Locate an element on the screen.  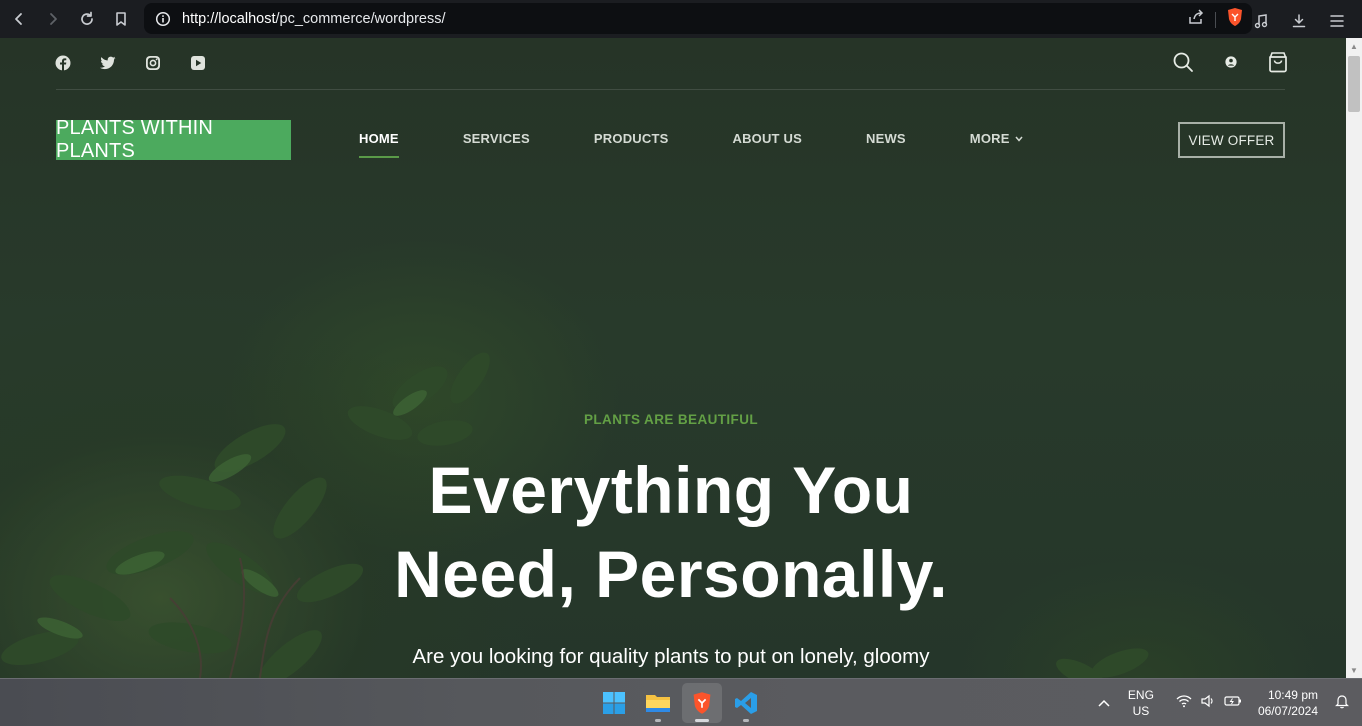
download-icon is located at coordinates (1299, 21).